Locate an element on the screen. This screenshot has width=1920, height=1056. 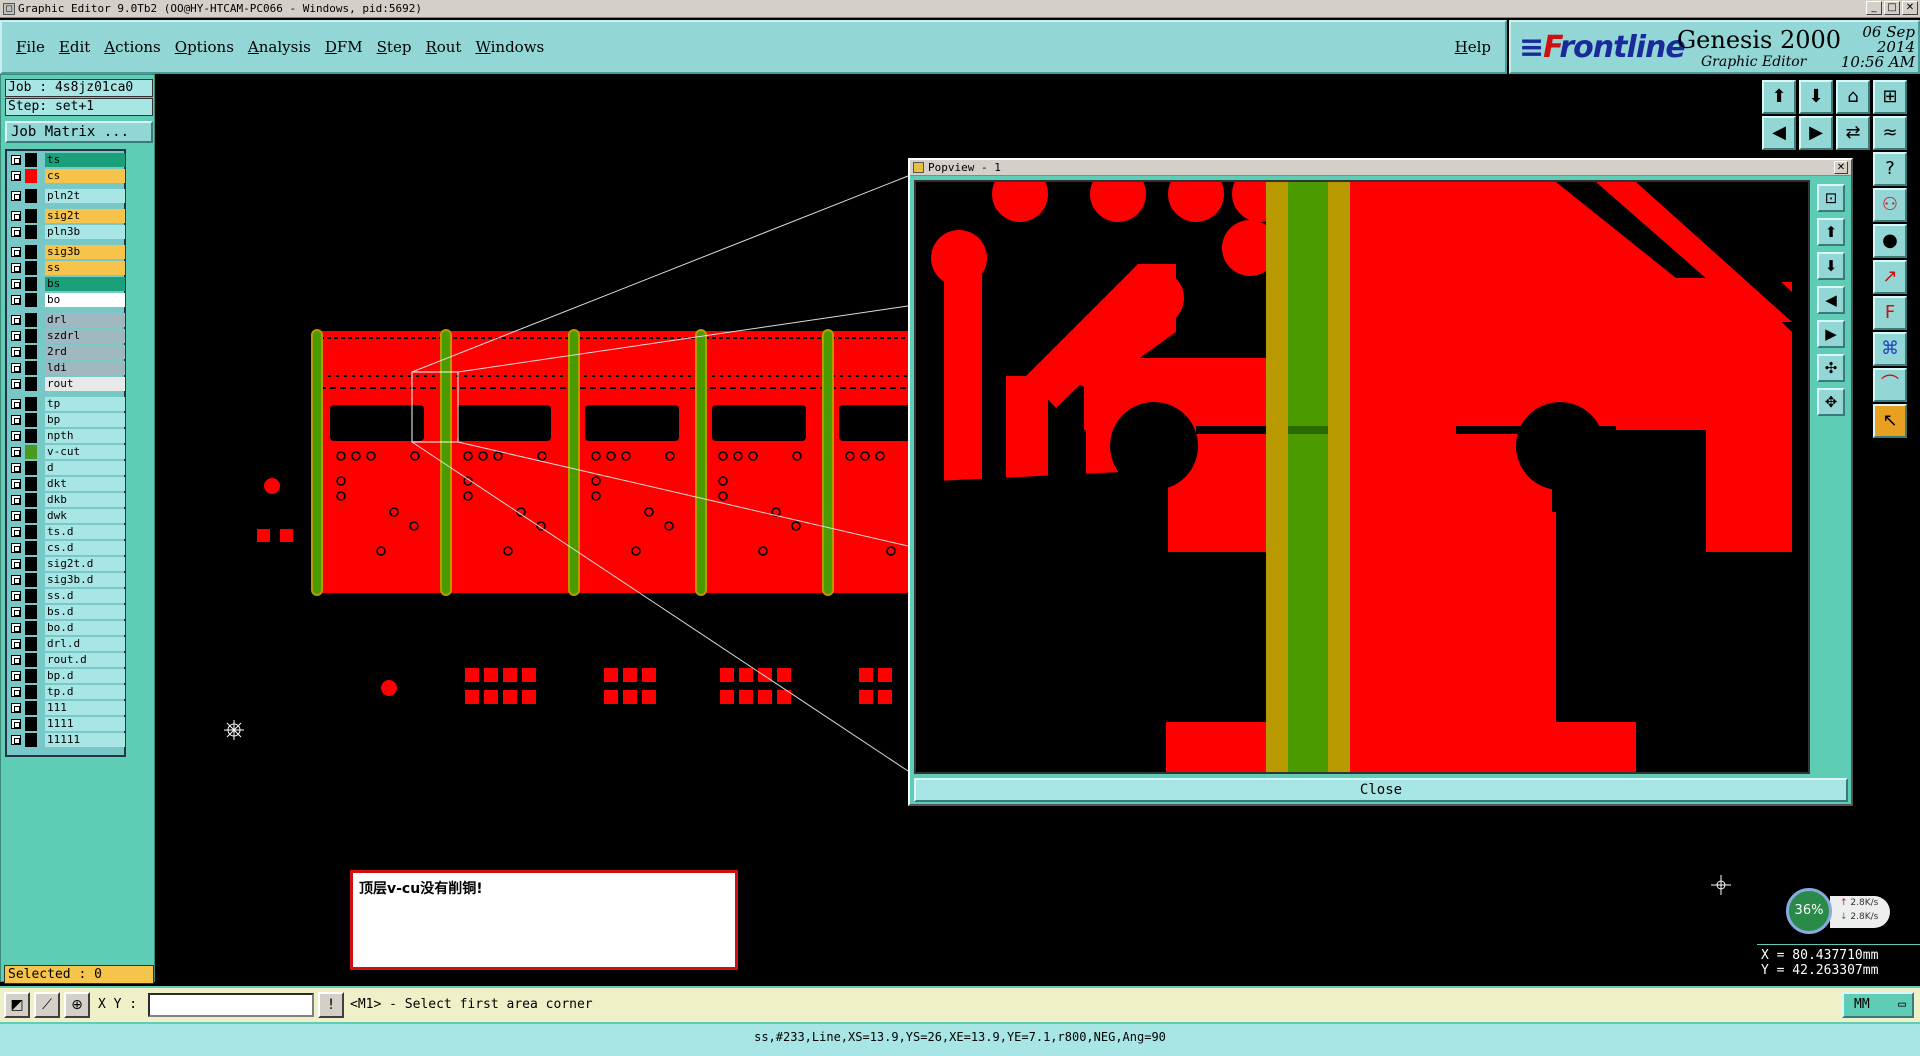
tool-swap-icon: ⇄ is located at coordinates (1853, 133).